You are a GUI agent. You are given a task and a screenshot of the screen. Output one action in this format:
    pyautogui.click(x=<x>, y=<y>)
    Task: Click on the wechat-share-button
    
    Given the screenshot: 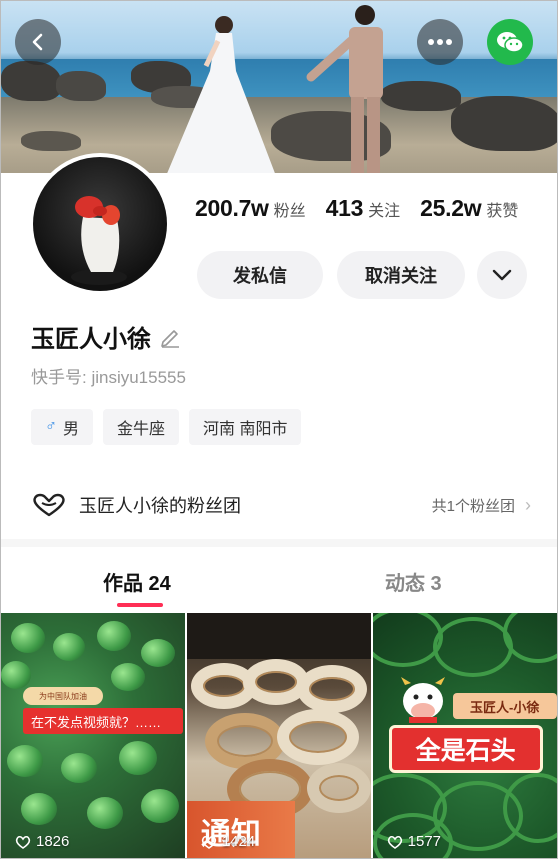 What is the action you would take?
    pyautogui.click(x=510, y=42)
    